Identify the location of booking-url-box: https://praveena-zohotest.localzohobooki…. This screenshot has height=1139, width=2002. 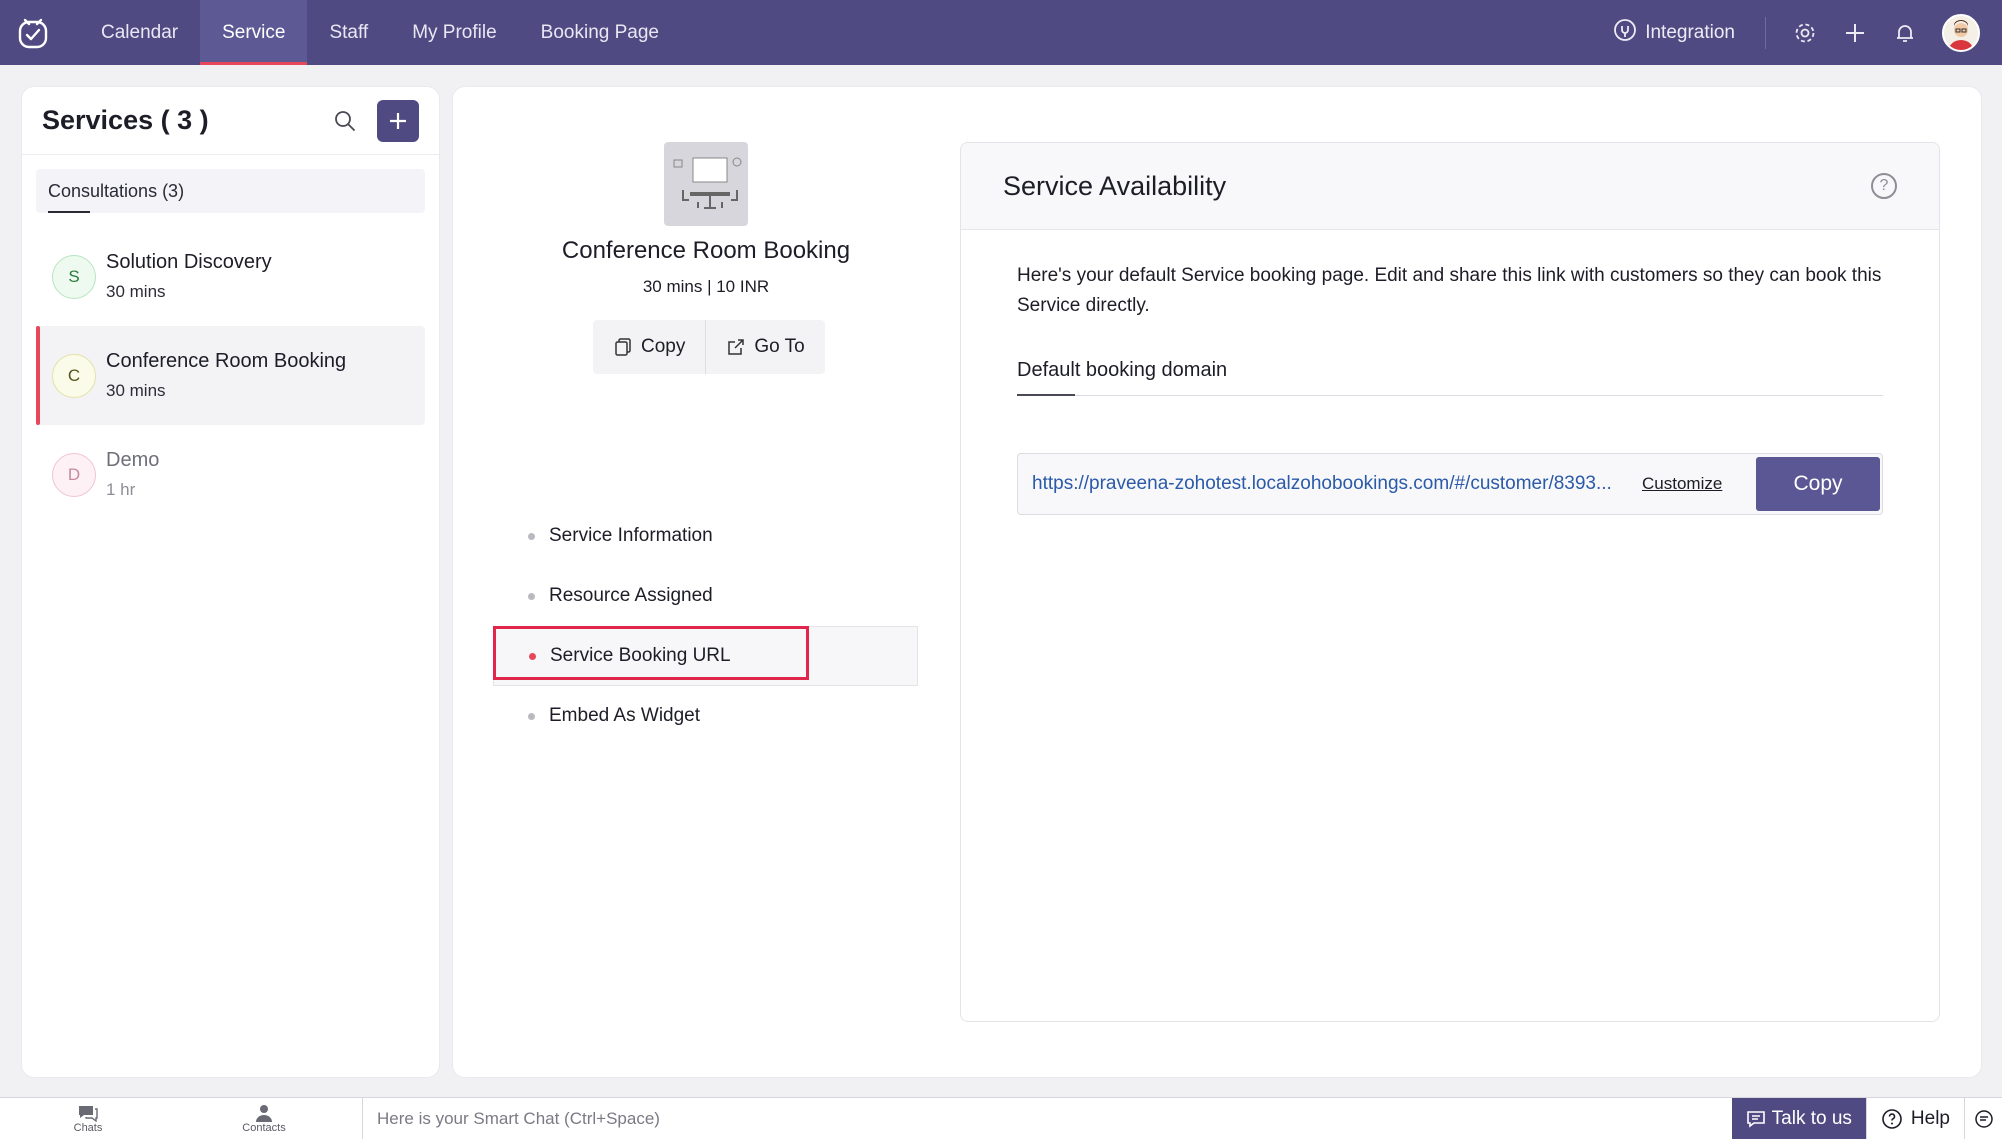
(1450, 484).